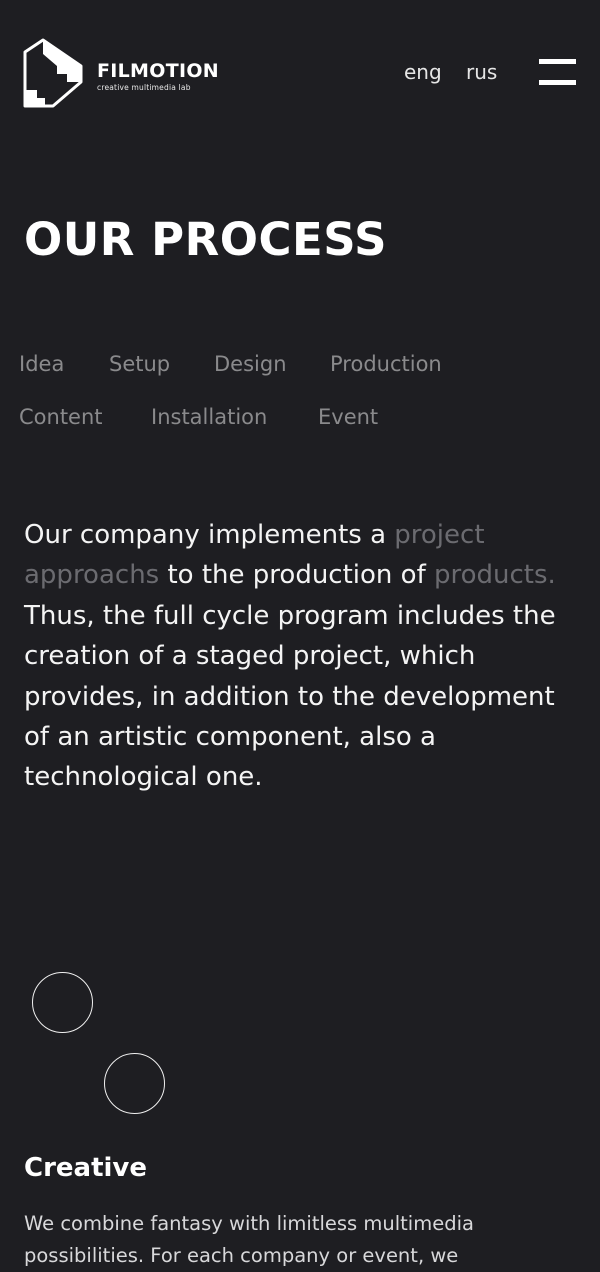 This screenshot has width=600, height=1272. Describe the element at coordinates (296, 575) in the screenshot. I see `intro-text-2: to the production of` at that location.